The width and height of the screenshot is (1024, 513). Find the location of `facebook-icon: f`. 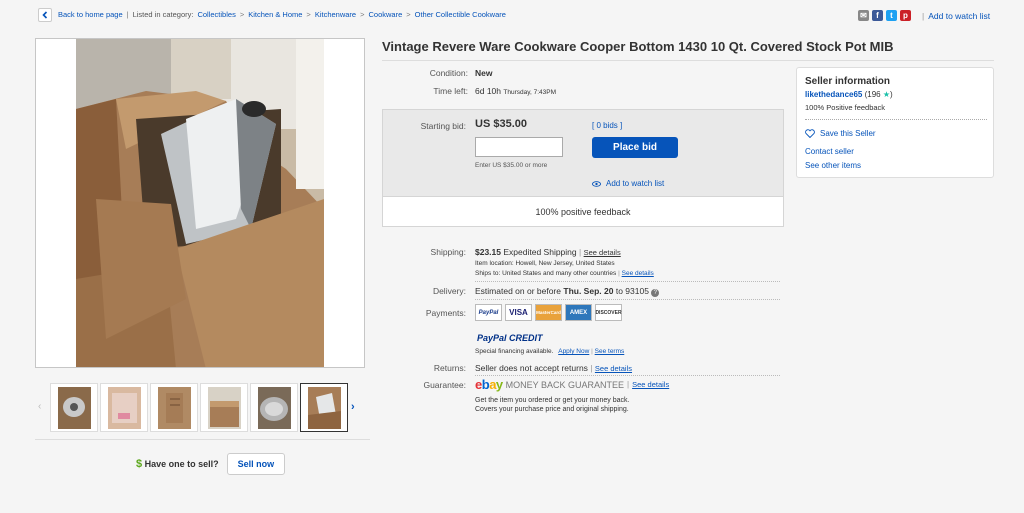

facebook-icon: f is located at coordinates (877, 15).